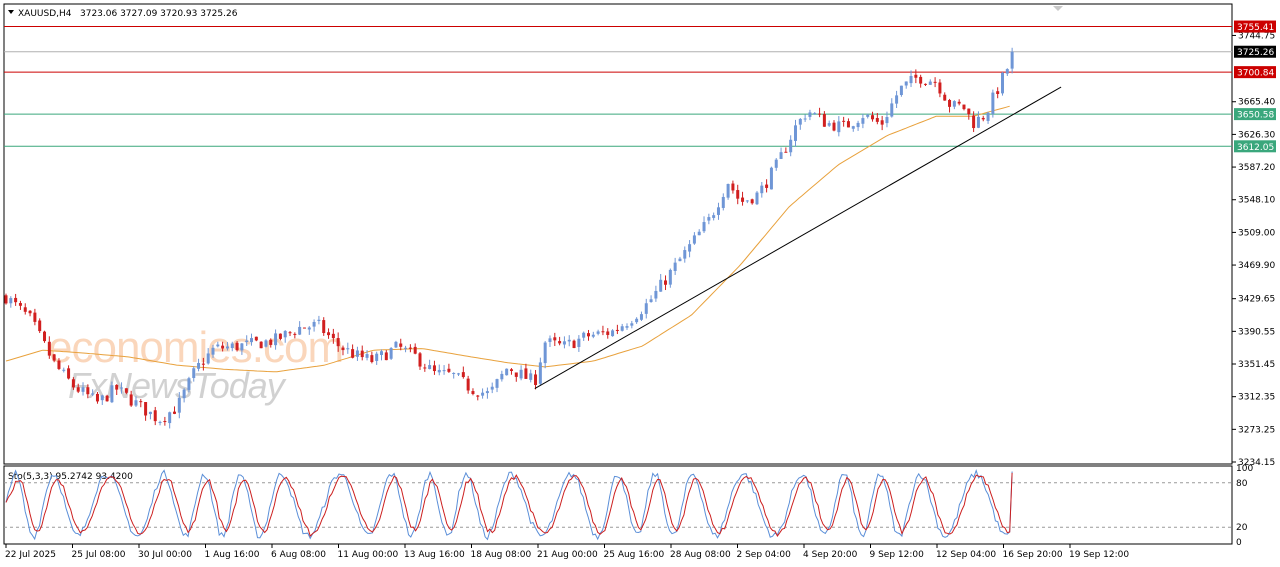 The width and height of the screenshot is (1280, 567). I want to click on support-price-tag-label: 3650.58, so click(1255, 116).